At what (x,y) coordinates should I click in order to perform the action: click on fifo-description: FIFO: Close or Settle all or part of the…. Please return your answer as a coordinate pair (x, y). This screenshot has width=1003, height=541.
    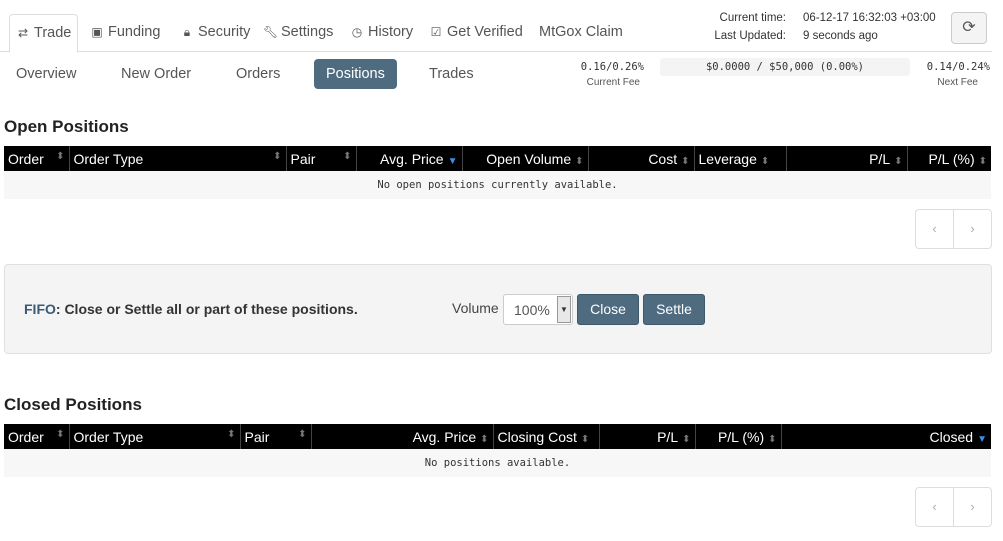
    Looking at the image, I should click on (191, 309).